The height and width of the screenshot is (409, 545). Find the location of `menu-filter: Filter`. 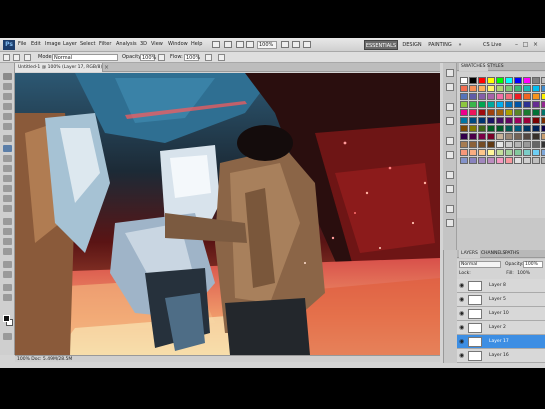

menu-filter: Filter is located at coordinates (105, 44).